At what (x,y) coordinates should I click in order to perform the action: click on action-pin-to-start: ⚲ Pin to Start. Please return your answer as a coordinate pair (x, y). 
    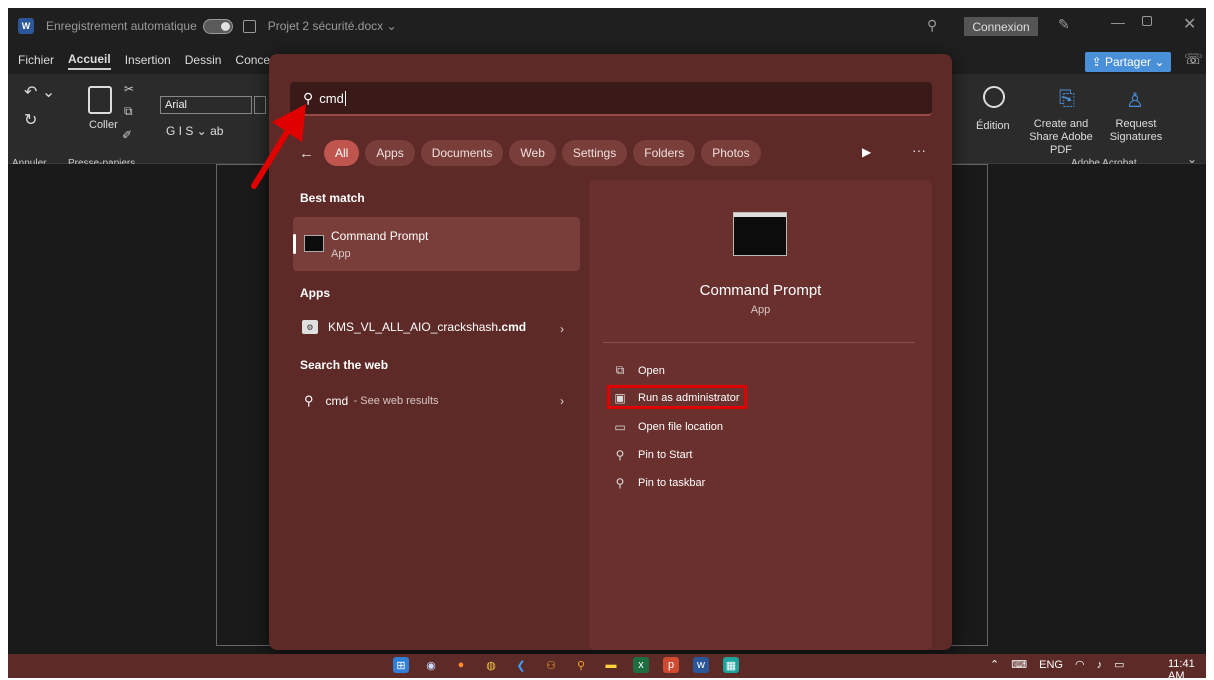
    Looking at the image, I should click on (653, 455).